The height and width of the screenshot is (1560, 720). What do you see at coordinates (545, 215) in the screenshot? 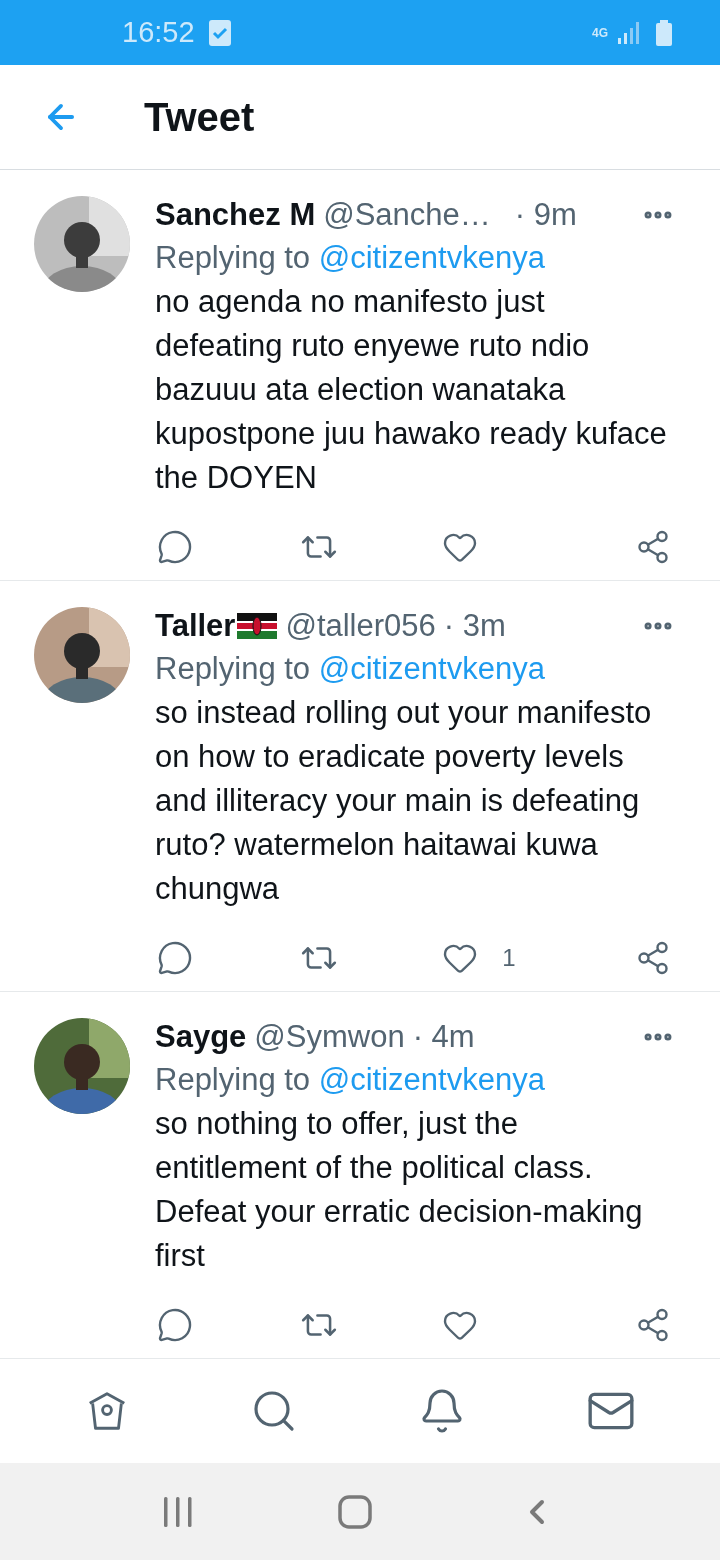
I see `tweet-time: · 9m` at bounding box center [545, 215].